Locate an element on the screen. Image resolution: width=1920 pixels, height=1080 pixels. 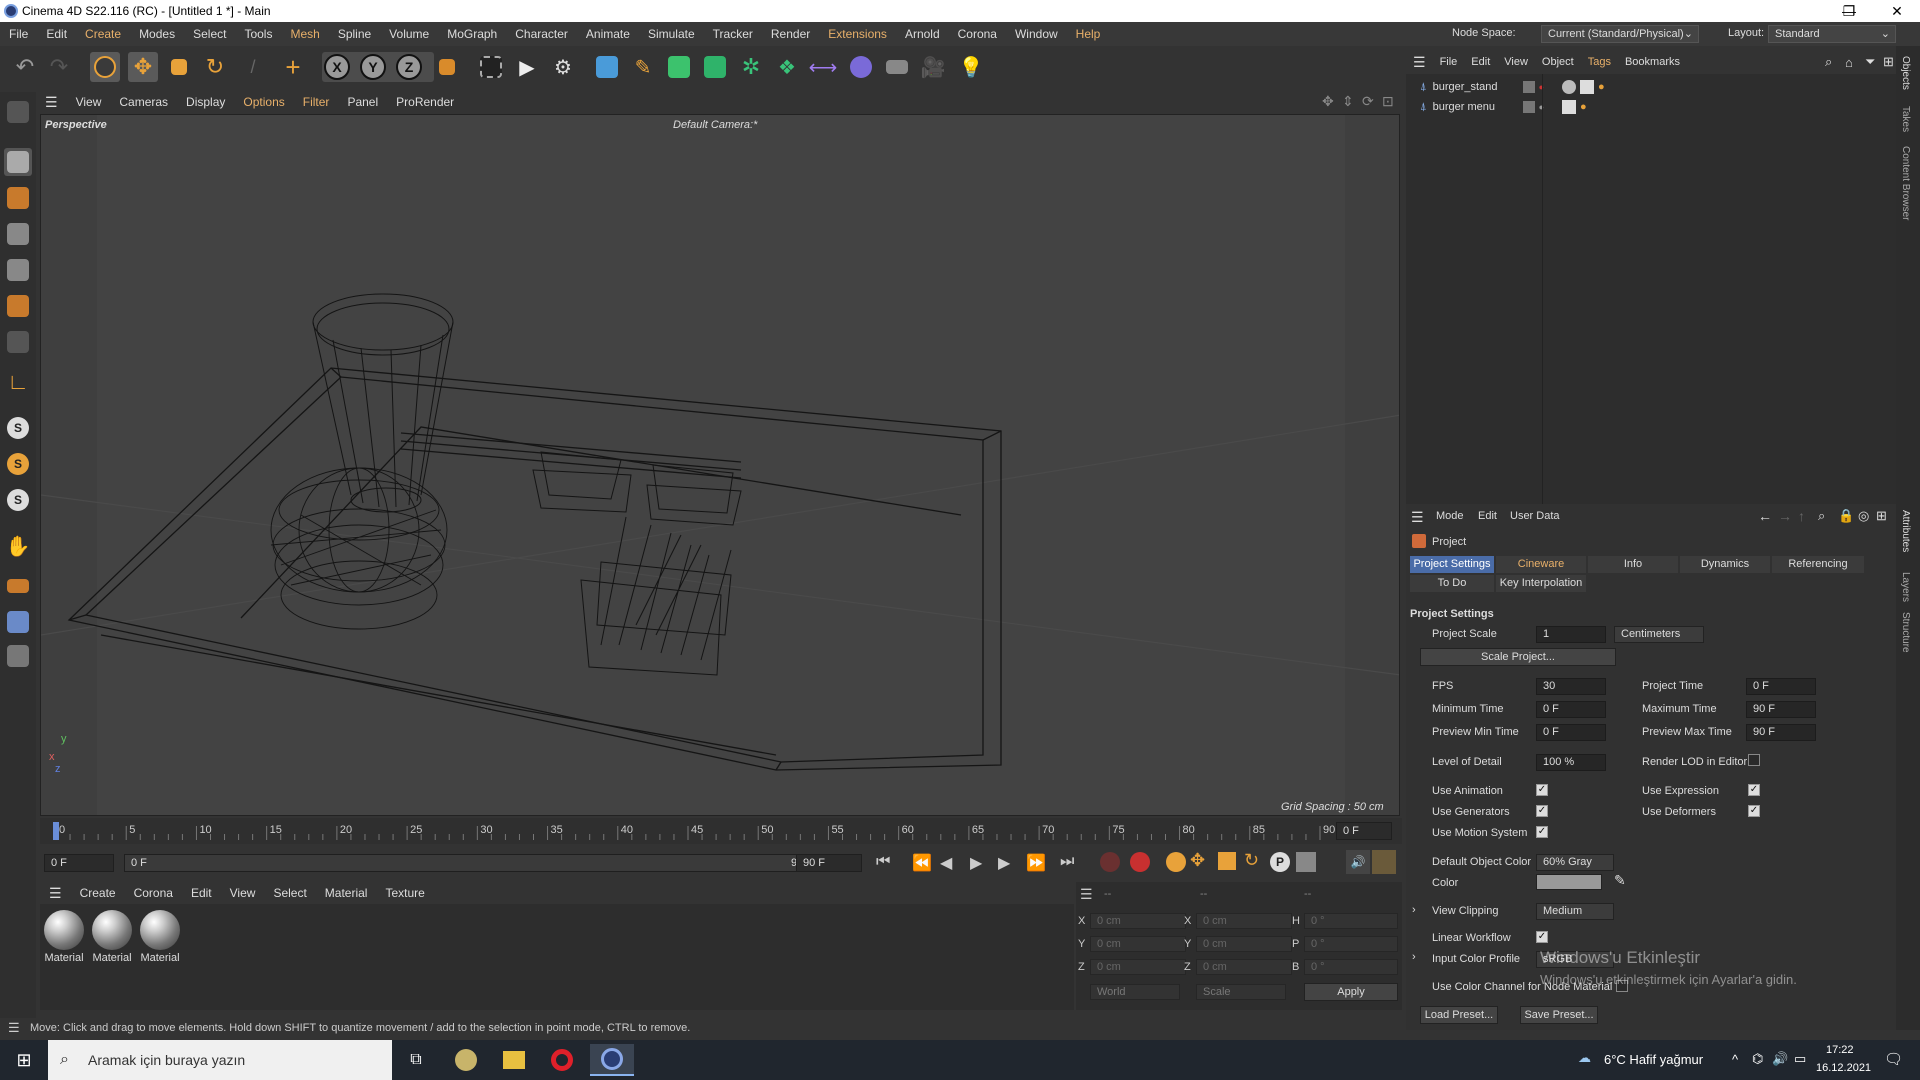
menu-mesh: Mesh is located at coordinates (304, 34).